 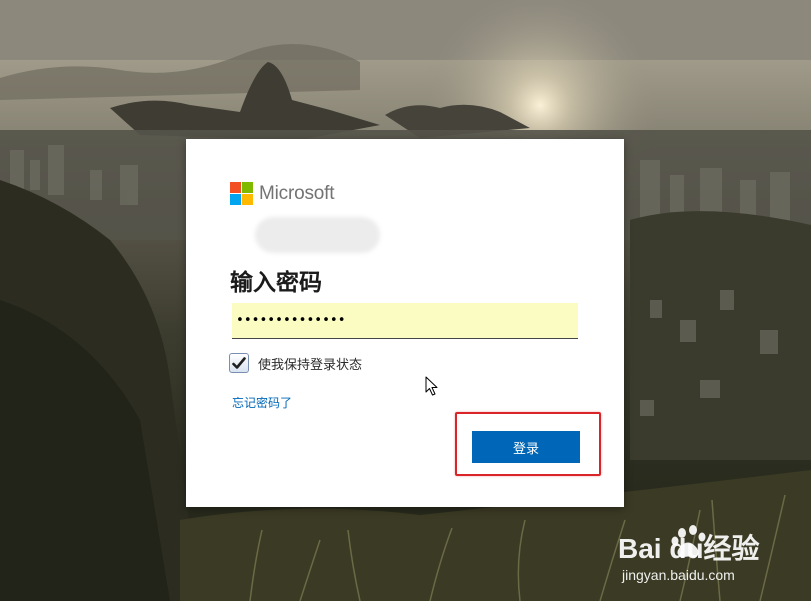 I want to click on blurred-account-name, so click(x=317, y=235).